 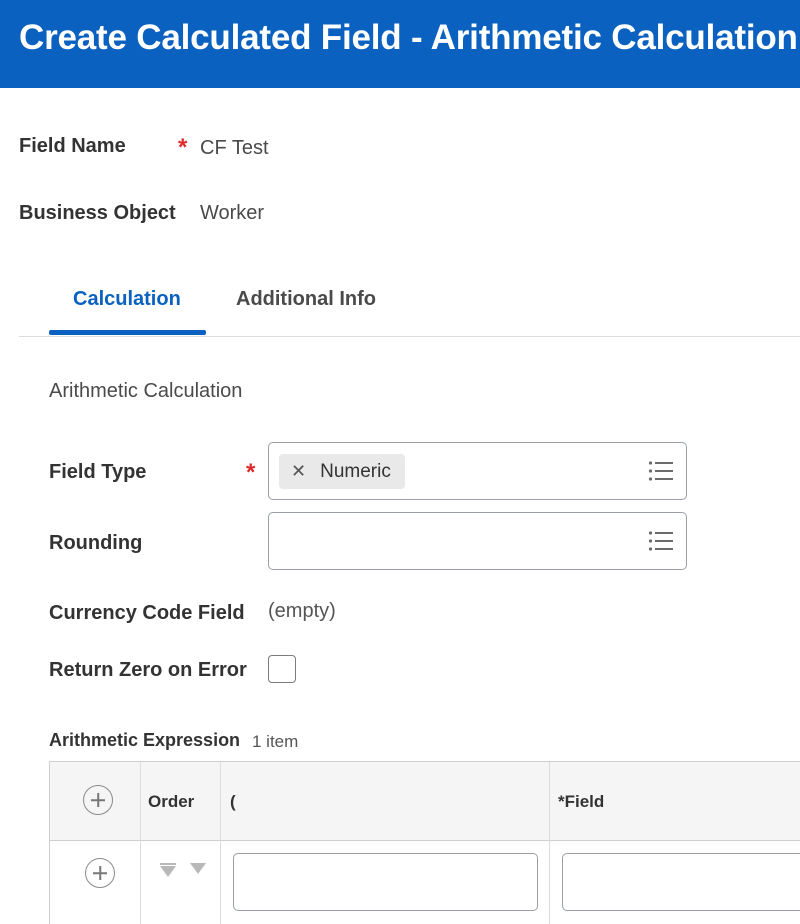 I want to click on section-title: Arithmetic Calculation, so click(x=146, y=391).